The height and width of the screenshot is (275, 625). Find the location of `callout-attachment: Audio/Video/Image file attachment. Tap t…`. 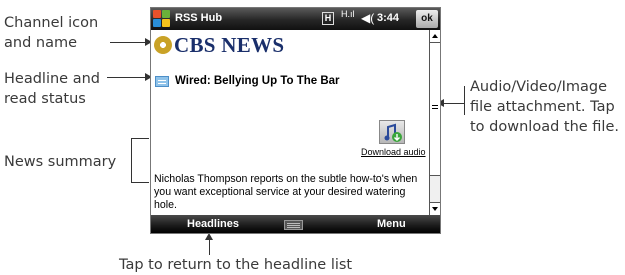

callout-attachment: Audio/Video/Image file attachment. Tap t… is located at coordinates (544, 107).